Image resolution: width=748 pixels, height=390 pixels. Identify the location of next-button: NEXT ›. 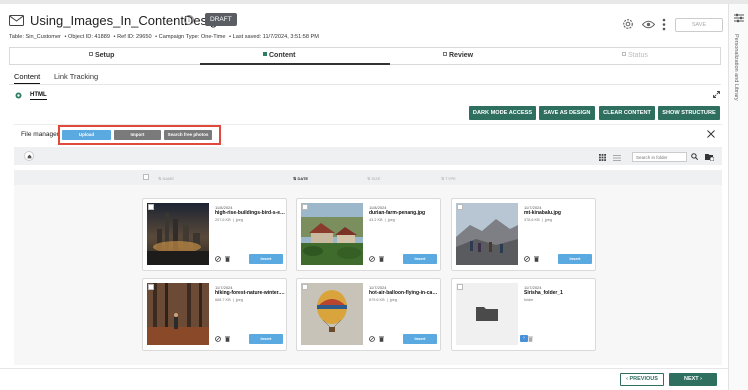
(693, 379).